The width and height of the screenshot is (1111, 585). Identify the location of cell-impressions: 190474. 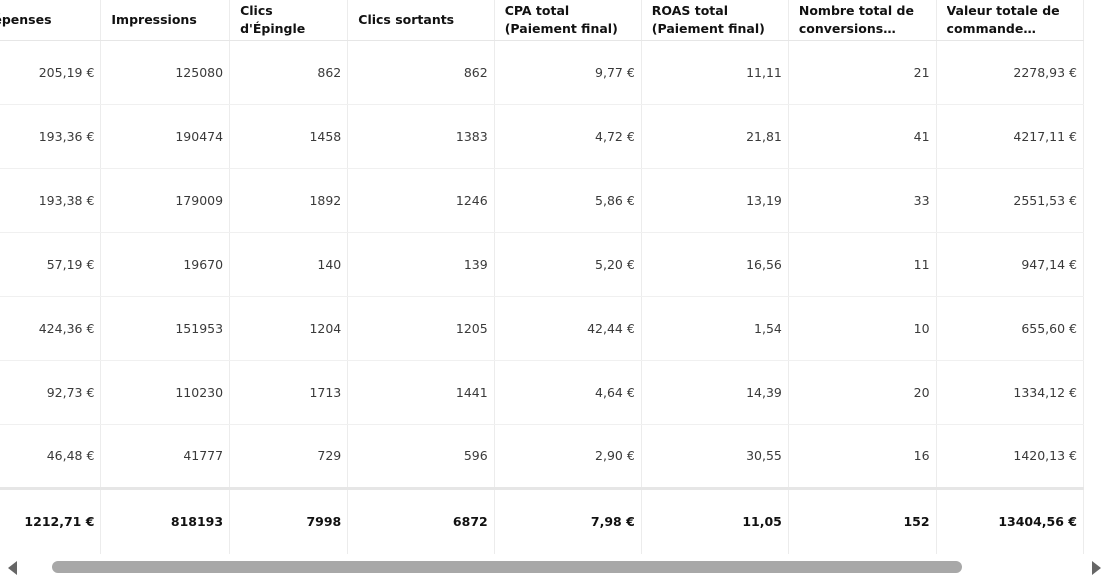
(165, 136).